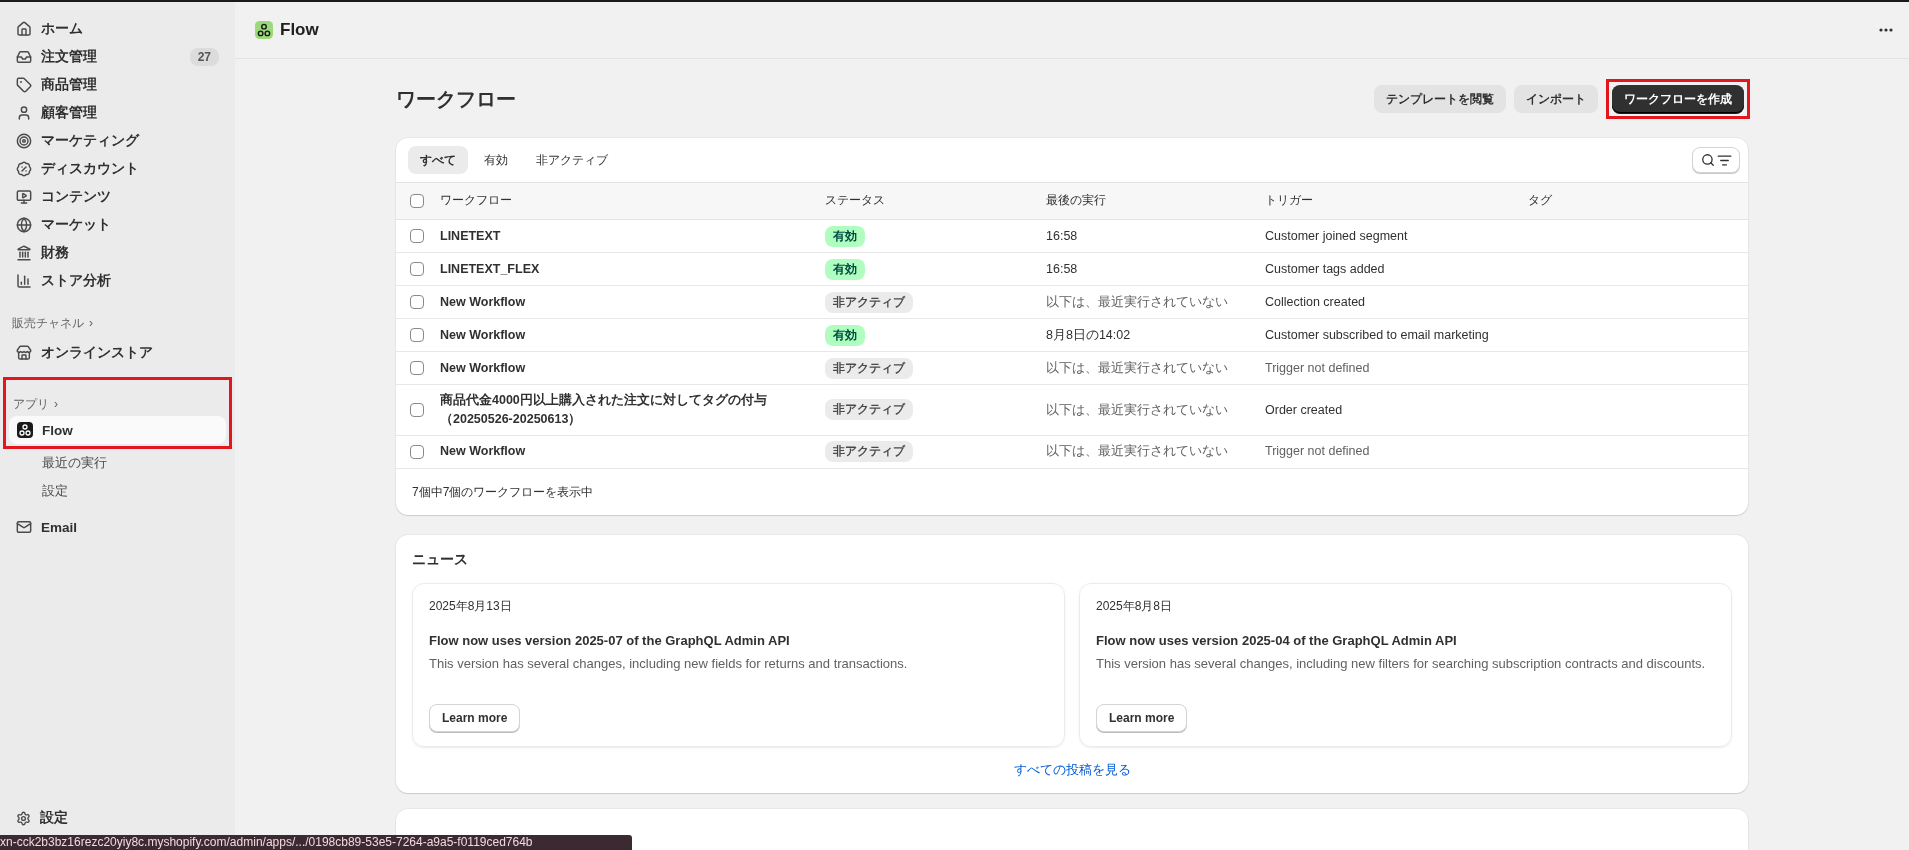  Describe the element at coordinates (632, 236) in the screenshot. I see `workflow-name: LINETEXT` at that location.